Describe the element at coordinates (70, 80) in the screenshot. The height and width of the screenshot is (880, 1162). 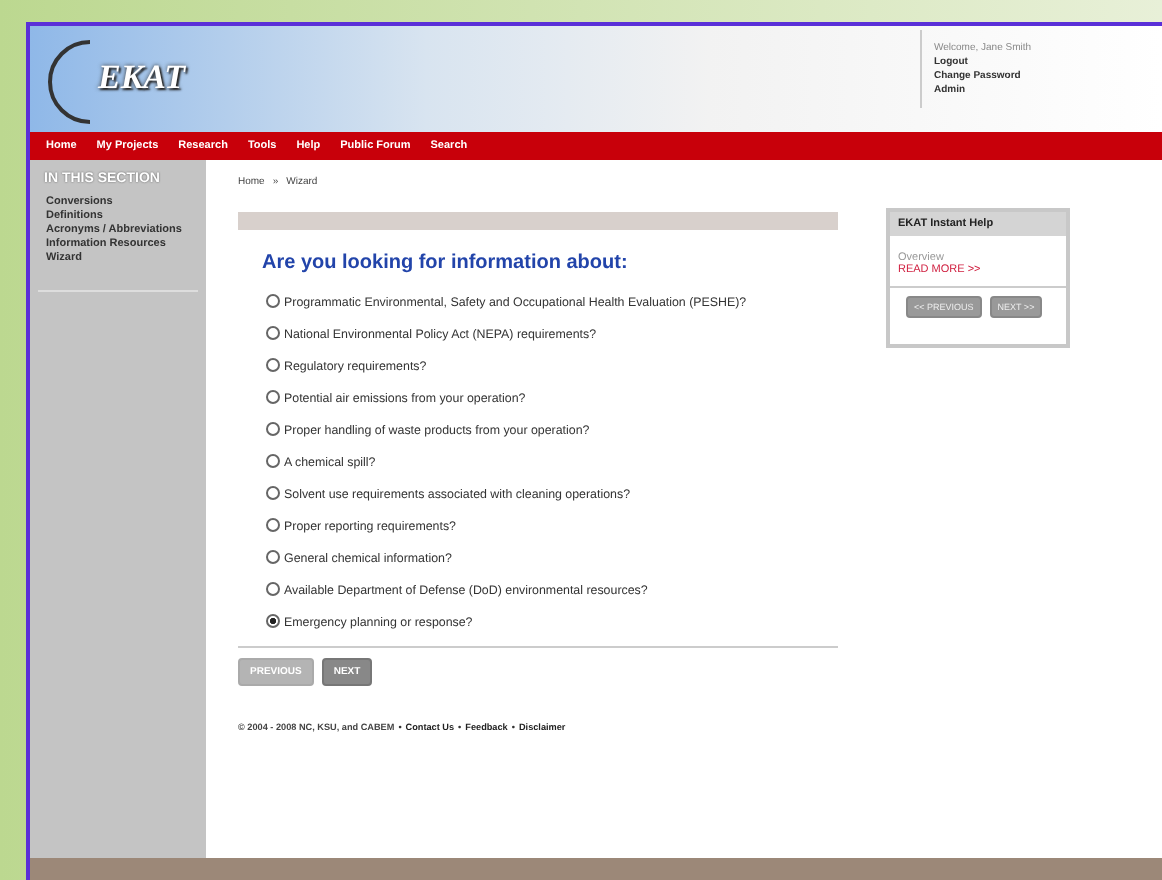
I see `swoosh-icon` at that location.